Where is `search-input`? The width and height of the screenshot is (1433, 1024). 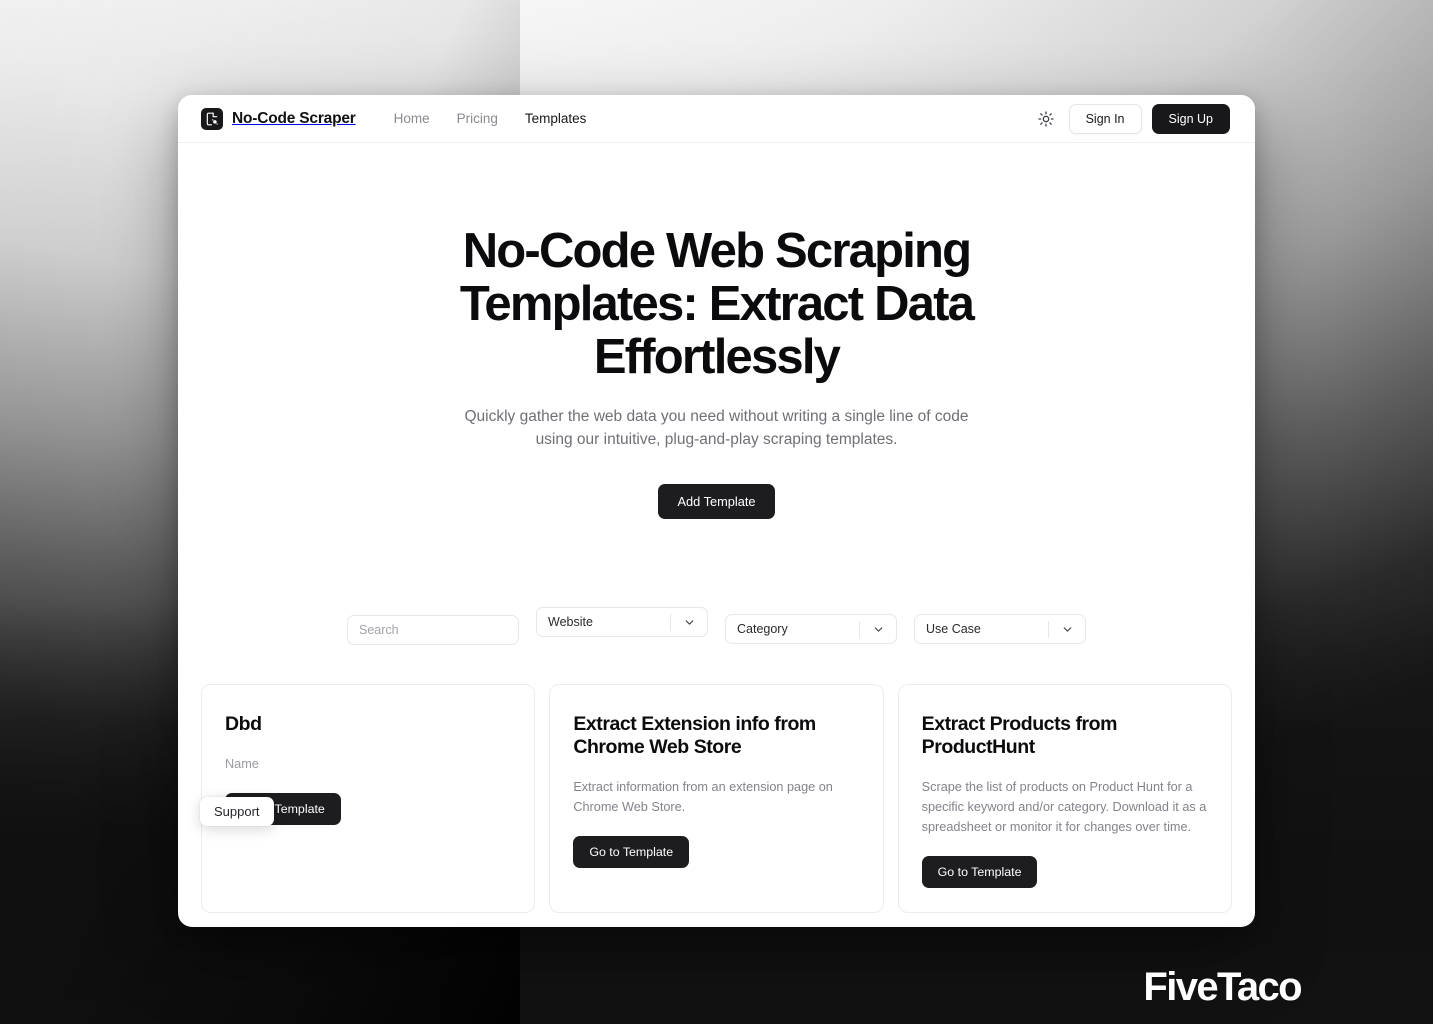
search-input is located at coordinates (433, 630).